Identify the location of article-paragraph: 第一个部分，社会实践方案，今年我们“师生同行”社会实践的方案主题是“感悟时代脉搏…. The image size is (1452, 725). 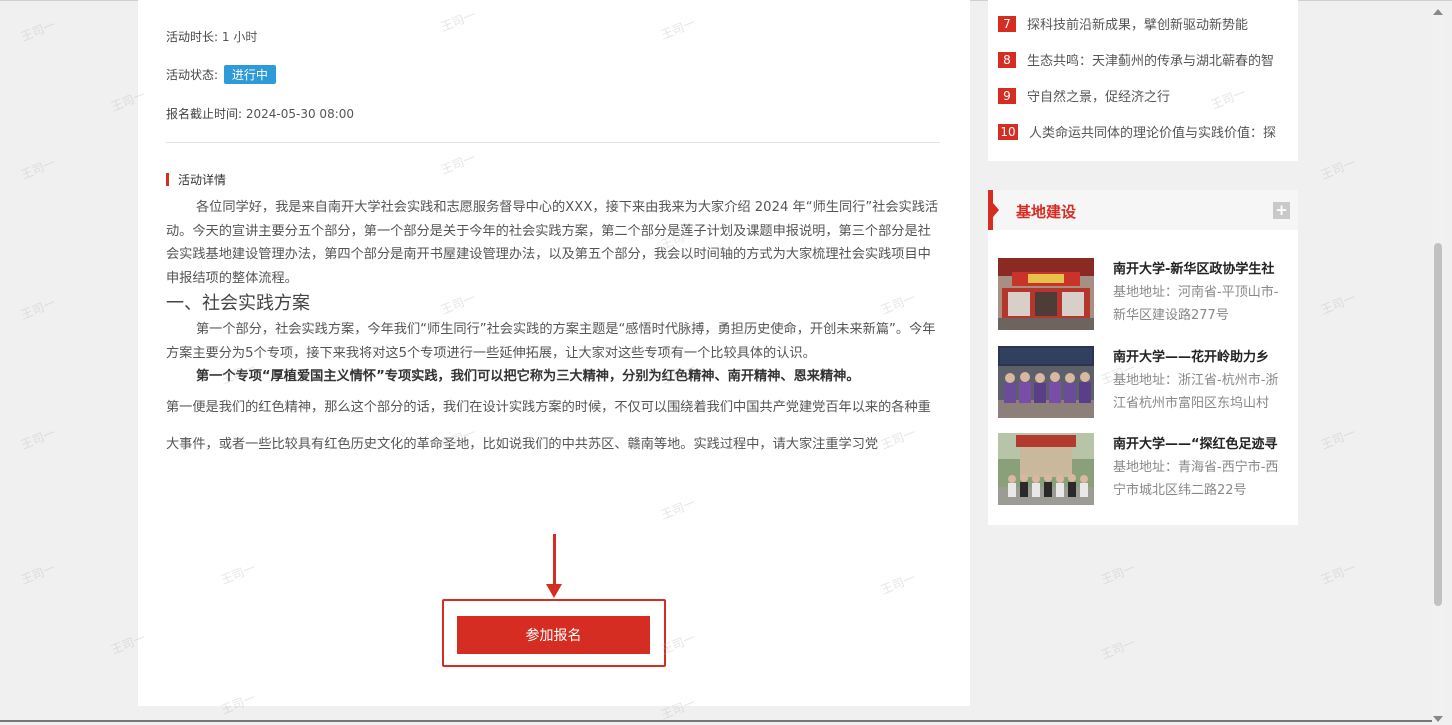
(551, 341).